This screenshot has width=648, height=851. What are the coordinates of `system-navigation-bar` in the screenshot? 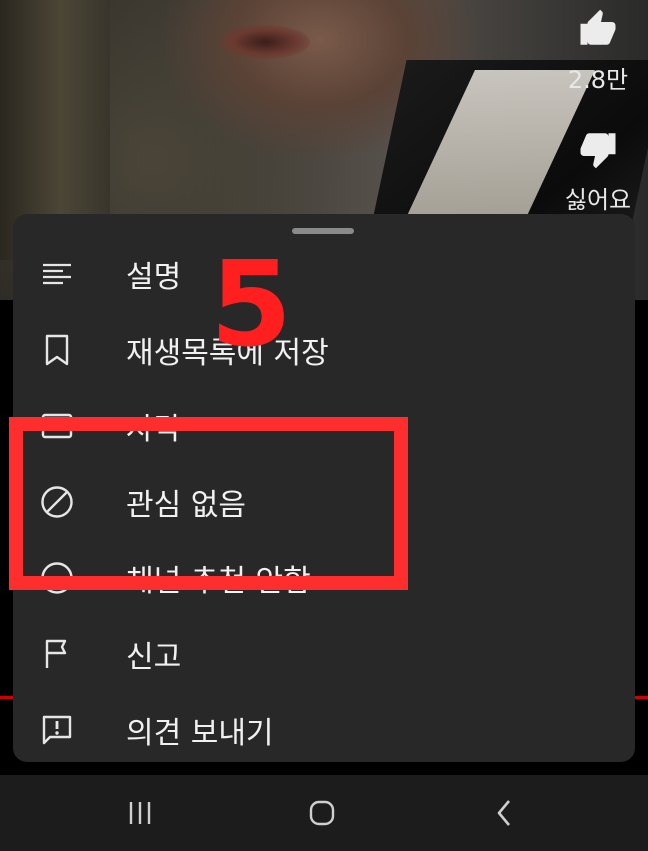 It's located at (324, 813).